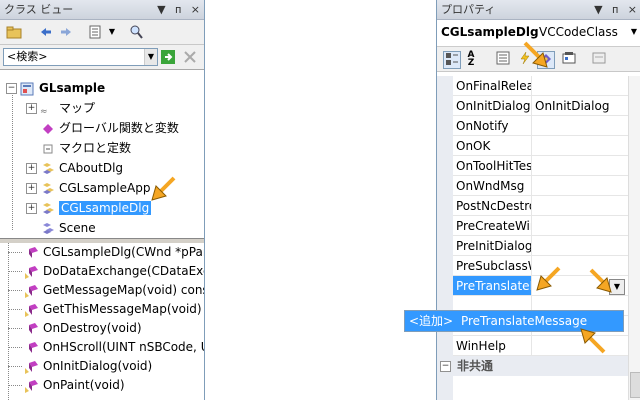 The width and height of the screenshot is (640, 400). What do you see at coordinates (522, 321) in the screenshot?
I see `dropdown-item-pretranslatemessage: PreTranslateMessage` at bounding box center [522, 321].